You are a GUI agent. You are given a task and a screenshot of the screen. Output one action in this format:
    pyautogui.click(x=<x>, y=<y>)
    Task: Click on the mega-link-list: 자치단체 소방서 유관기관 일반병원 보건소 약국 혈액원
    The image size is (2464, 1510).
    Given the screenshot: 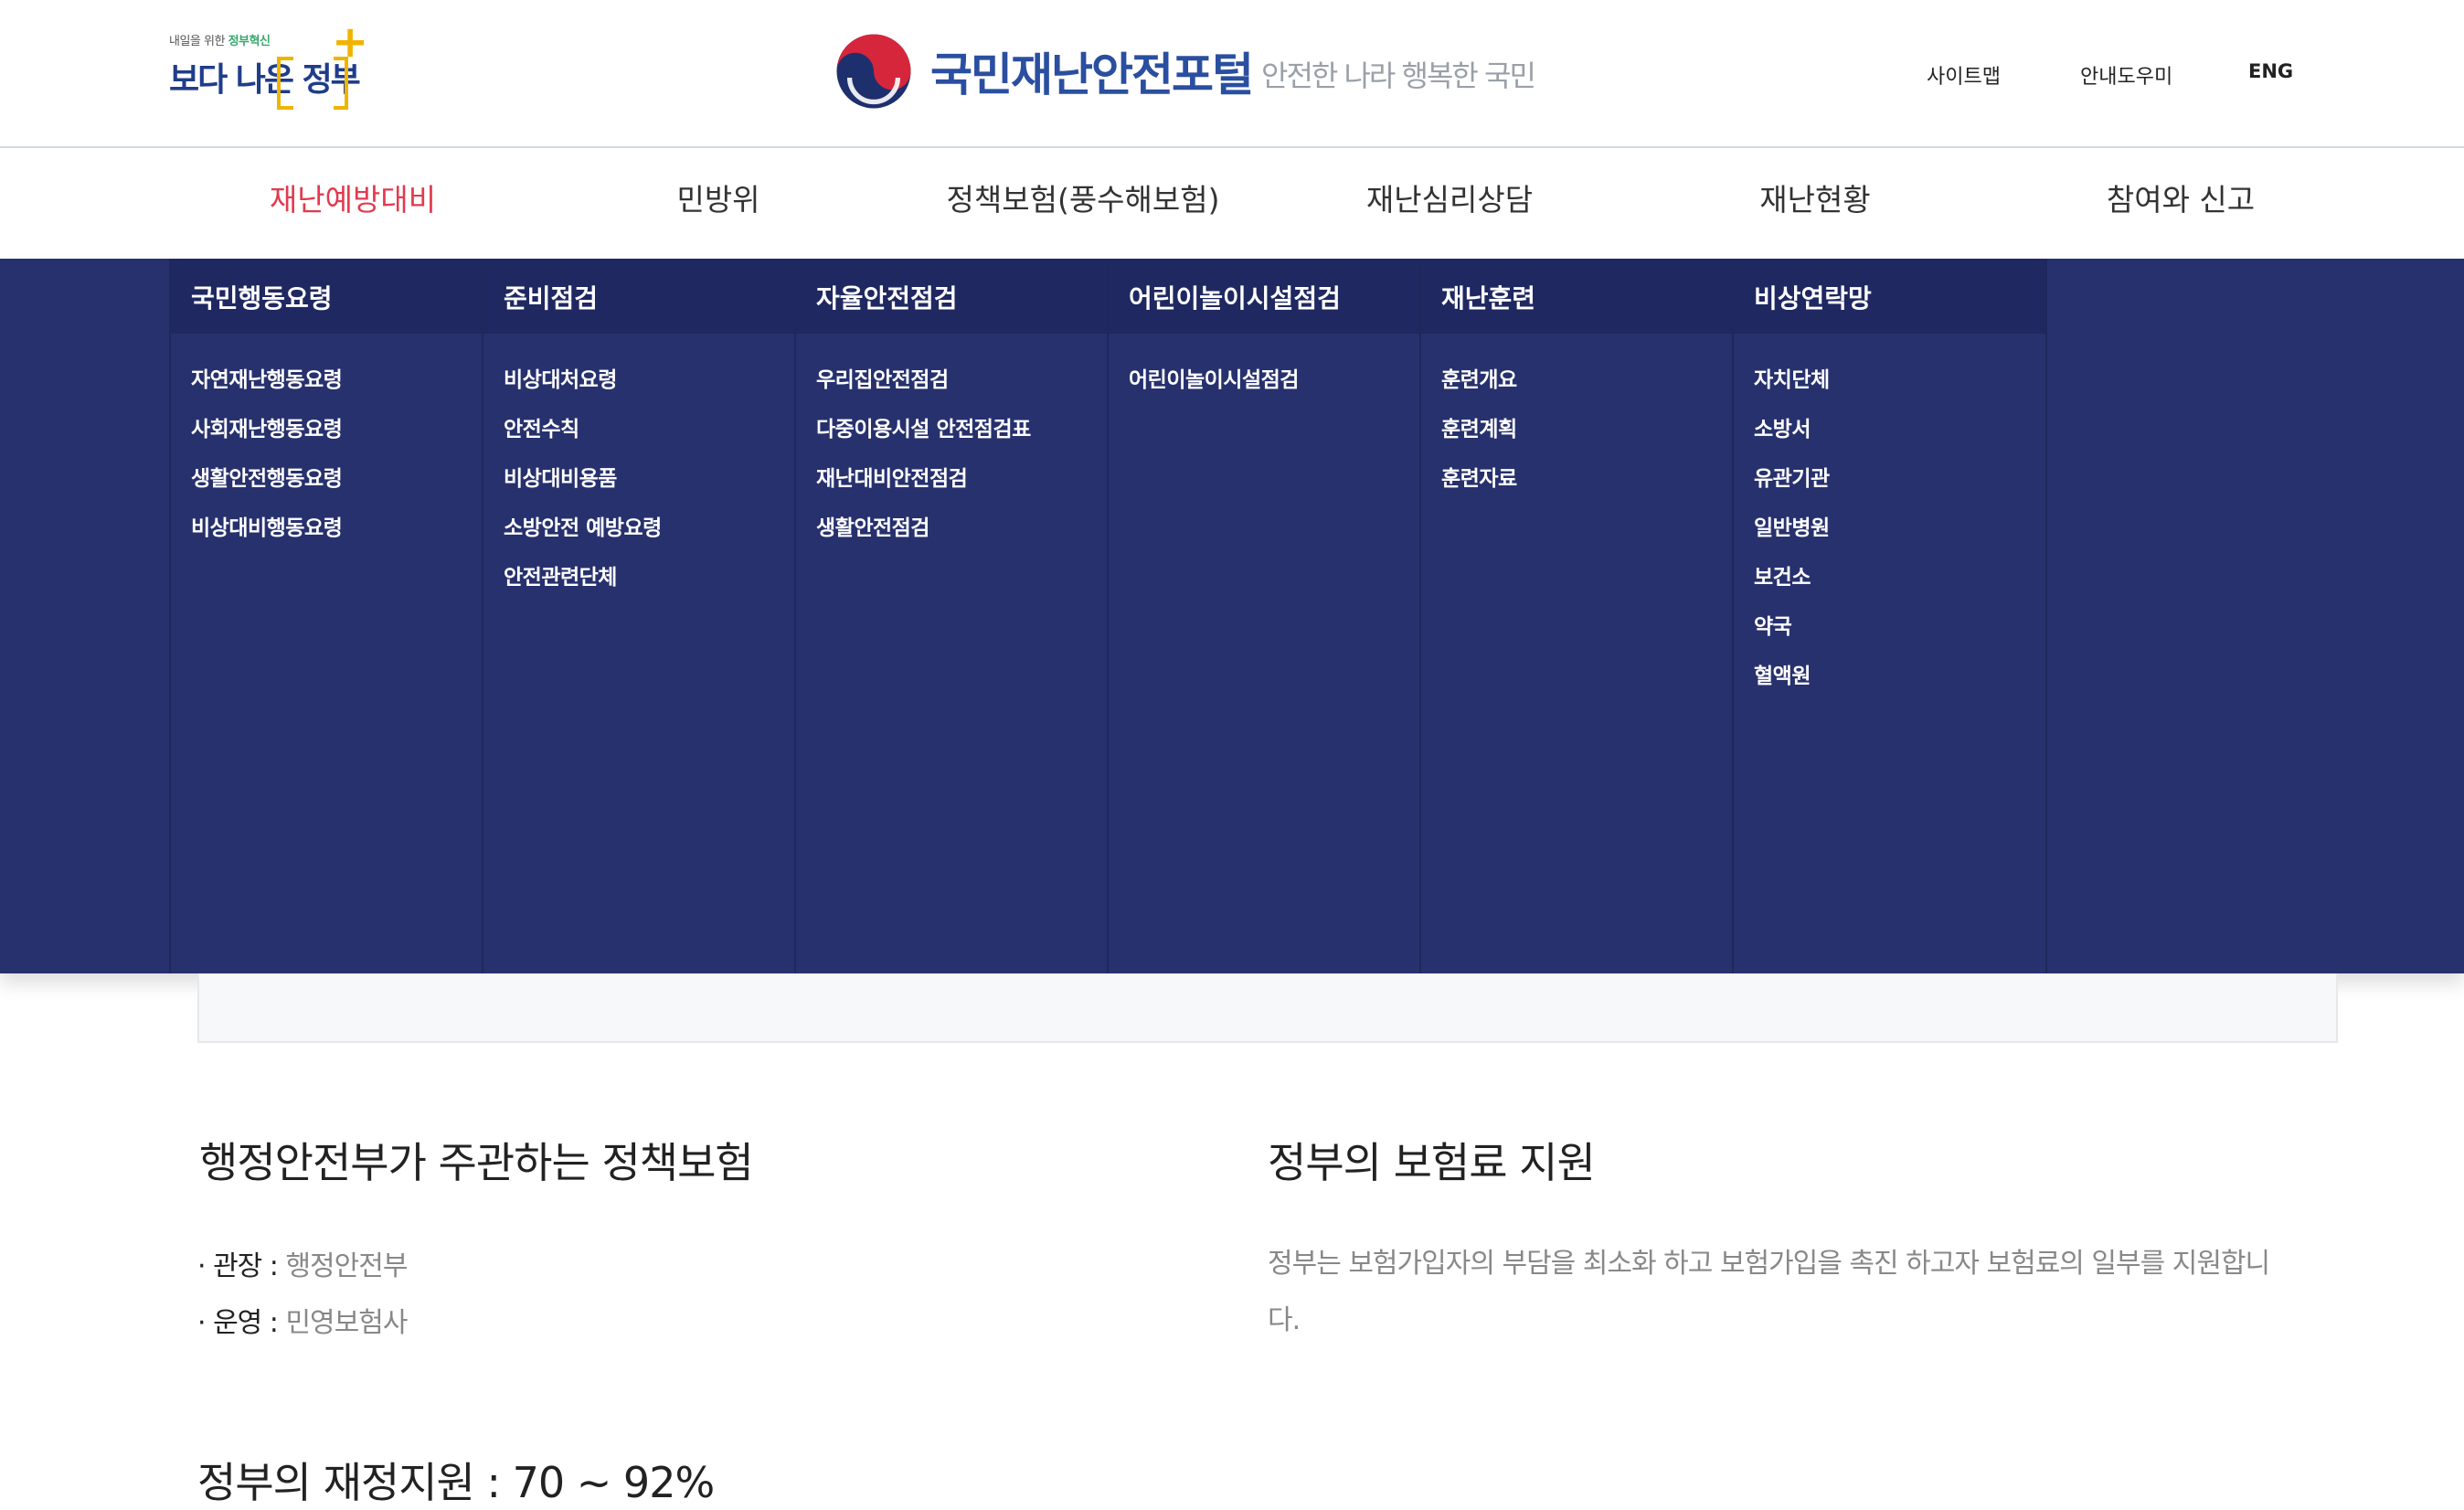 What is the action you would take?
    pyautogui.click(x=1792, y=534)
    